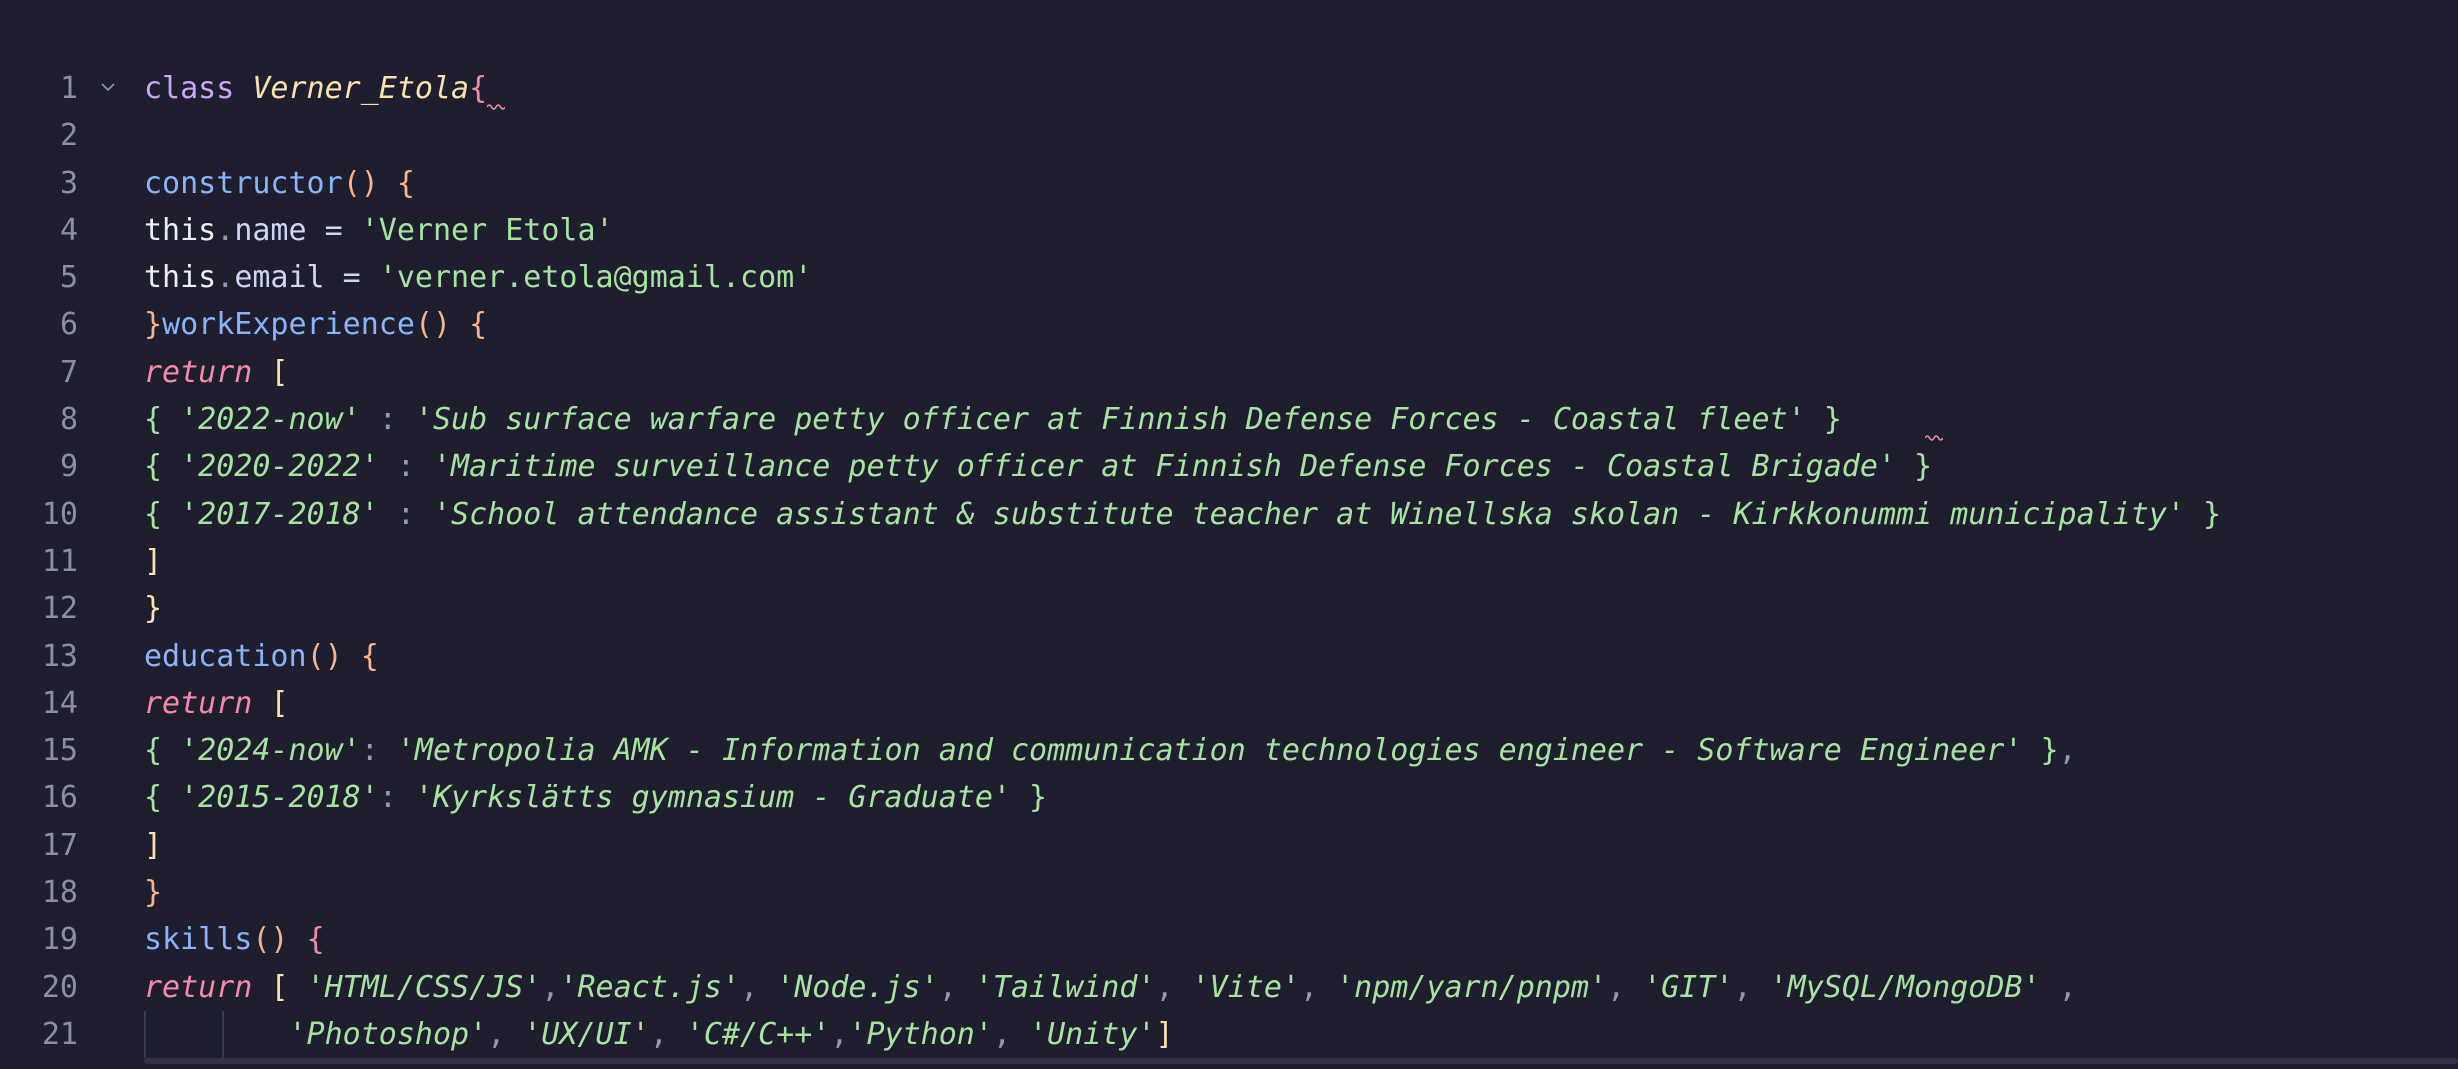 Image resolution: width=2458 pixels, height=1069 pixels. Describe the element at coordinates (261, 656) in the screenshot. I see `code-text: education() {` at that location.